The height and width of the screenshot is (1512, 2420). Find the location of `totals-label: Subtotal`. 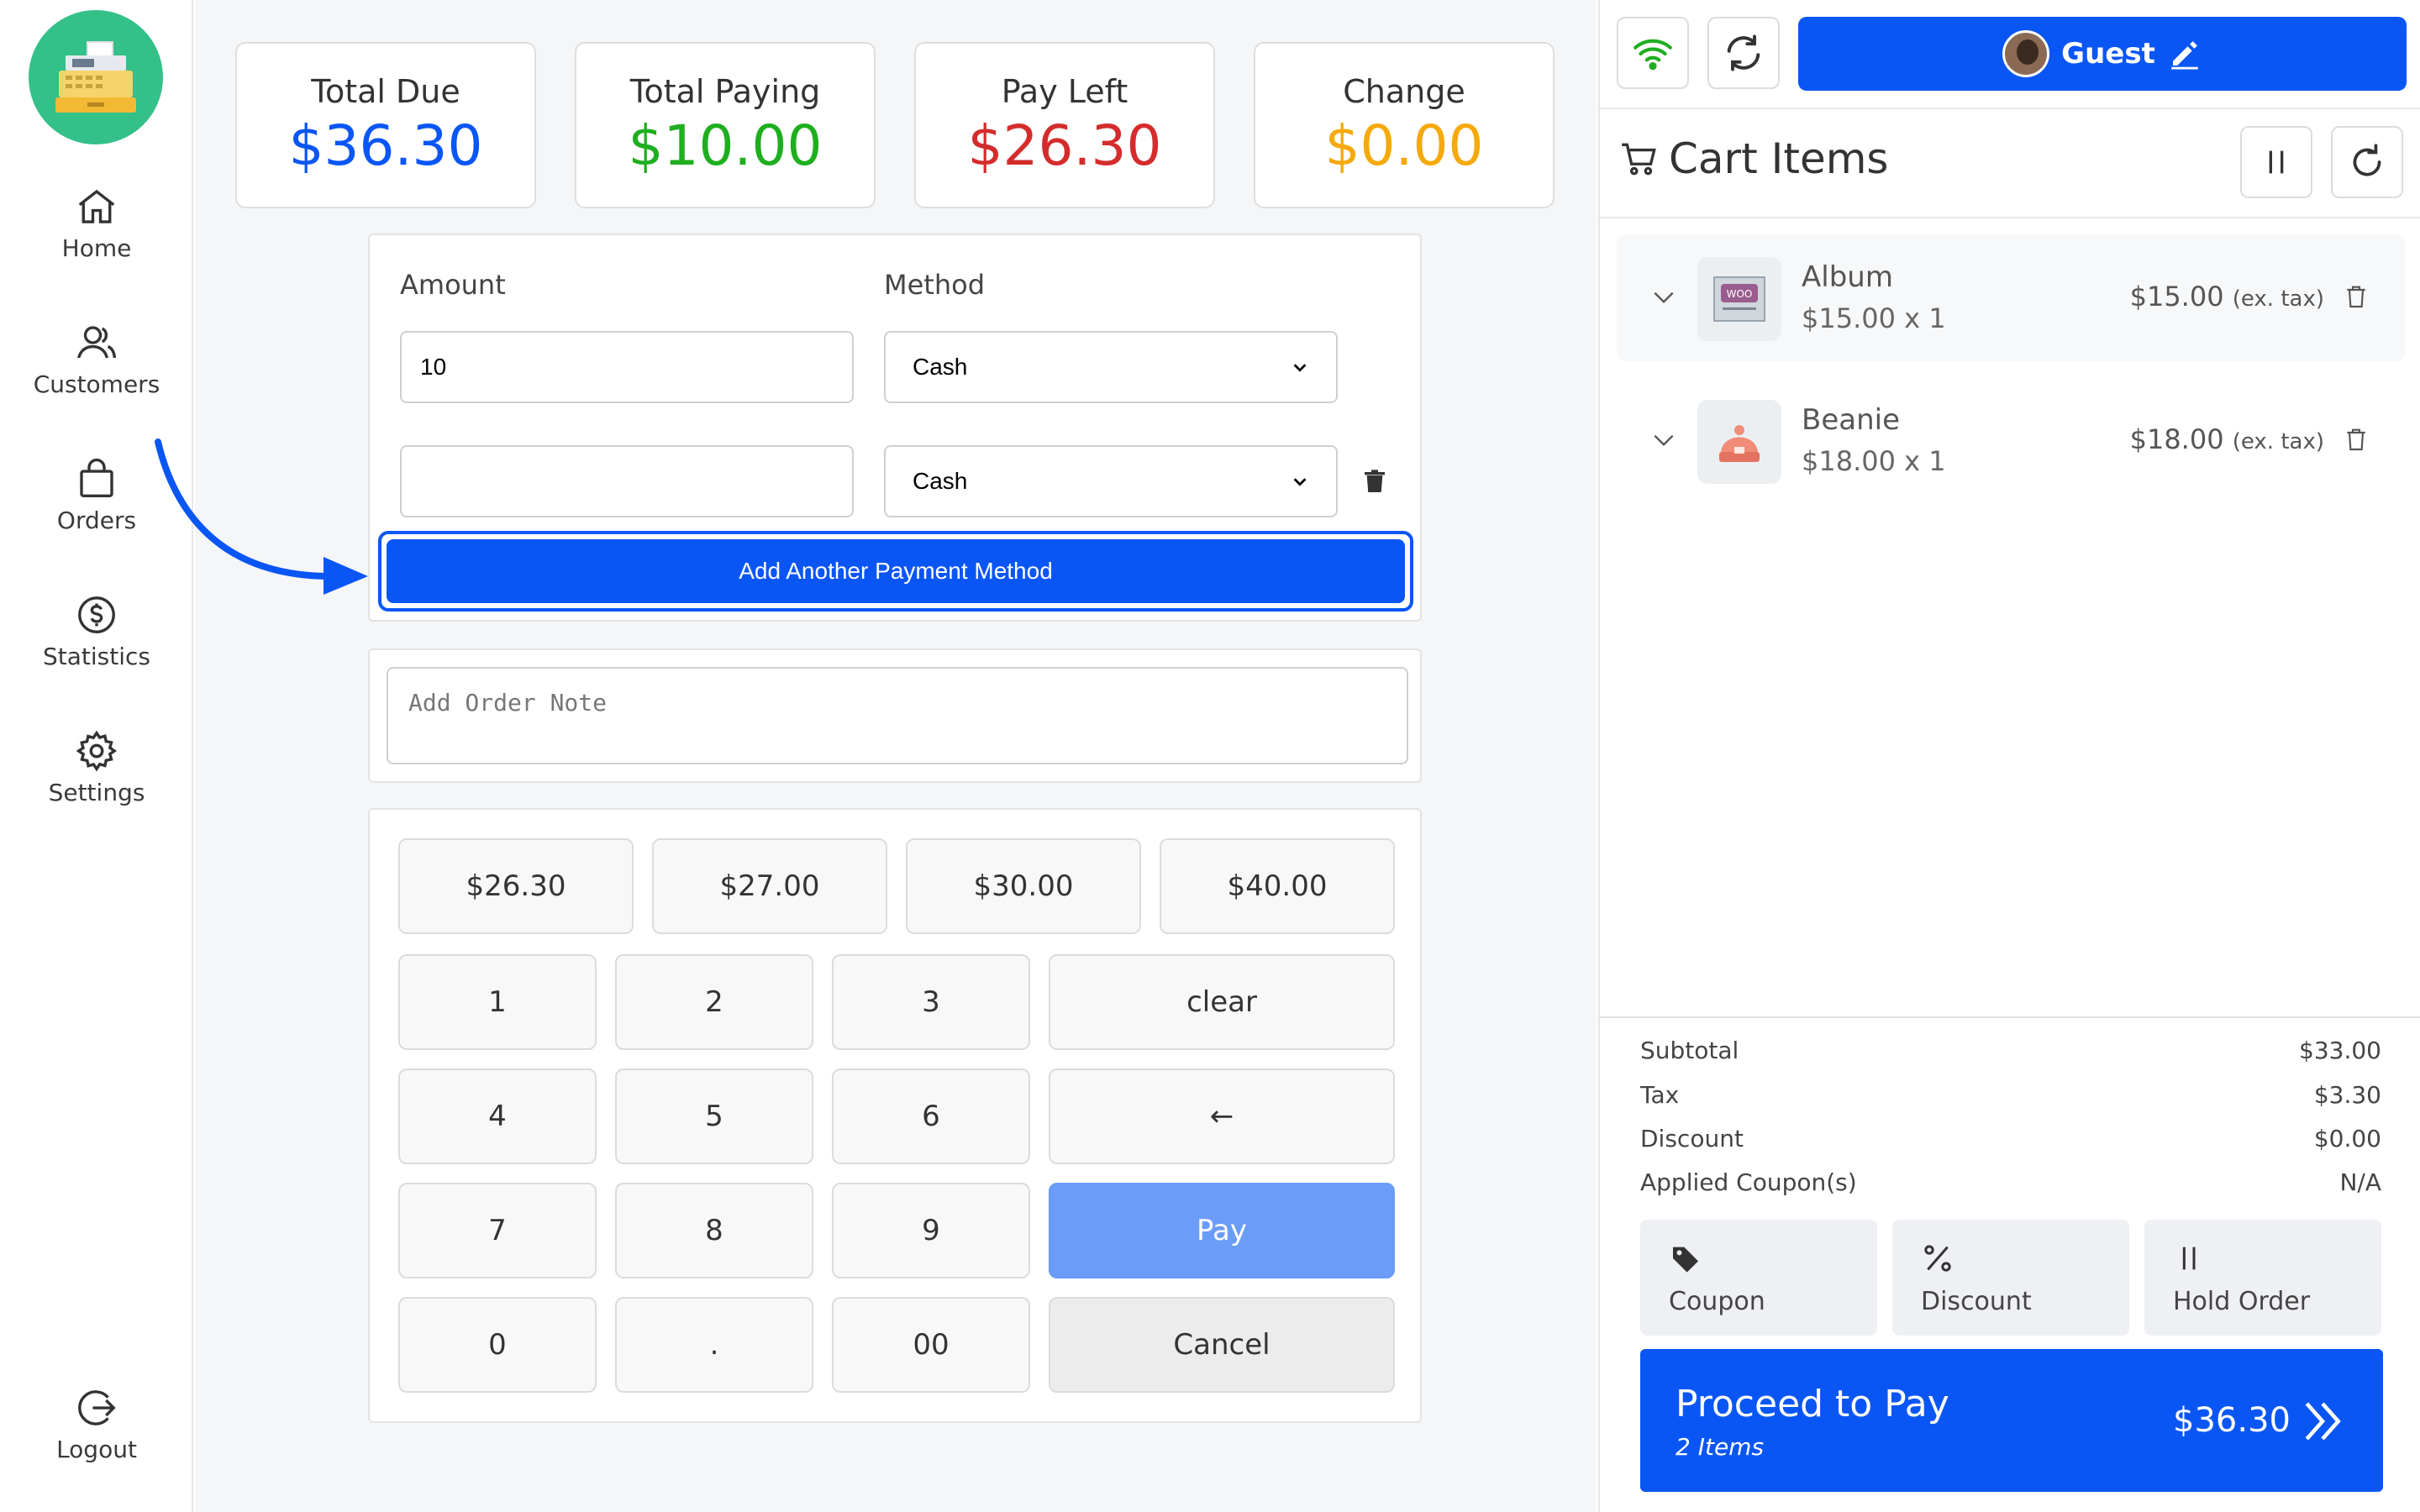

totals-label: Subtotal is located at coordinates (1689, 1050).